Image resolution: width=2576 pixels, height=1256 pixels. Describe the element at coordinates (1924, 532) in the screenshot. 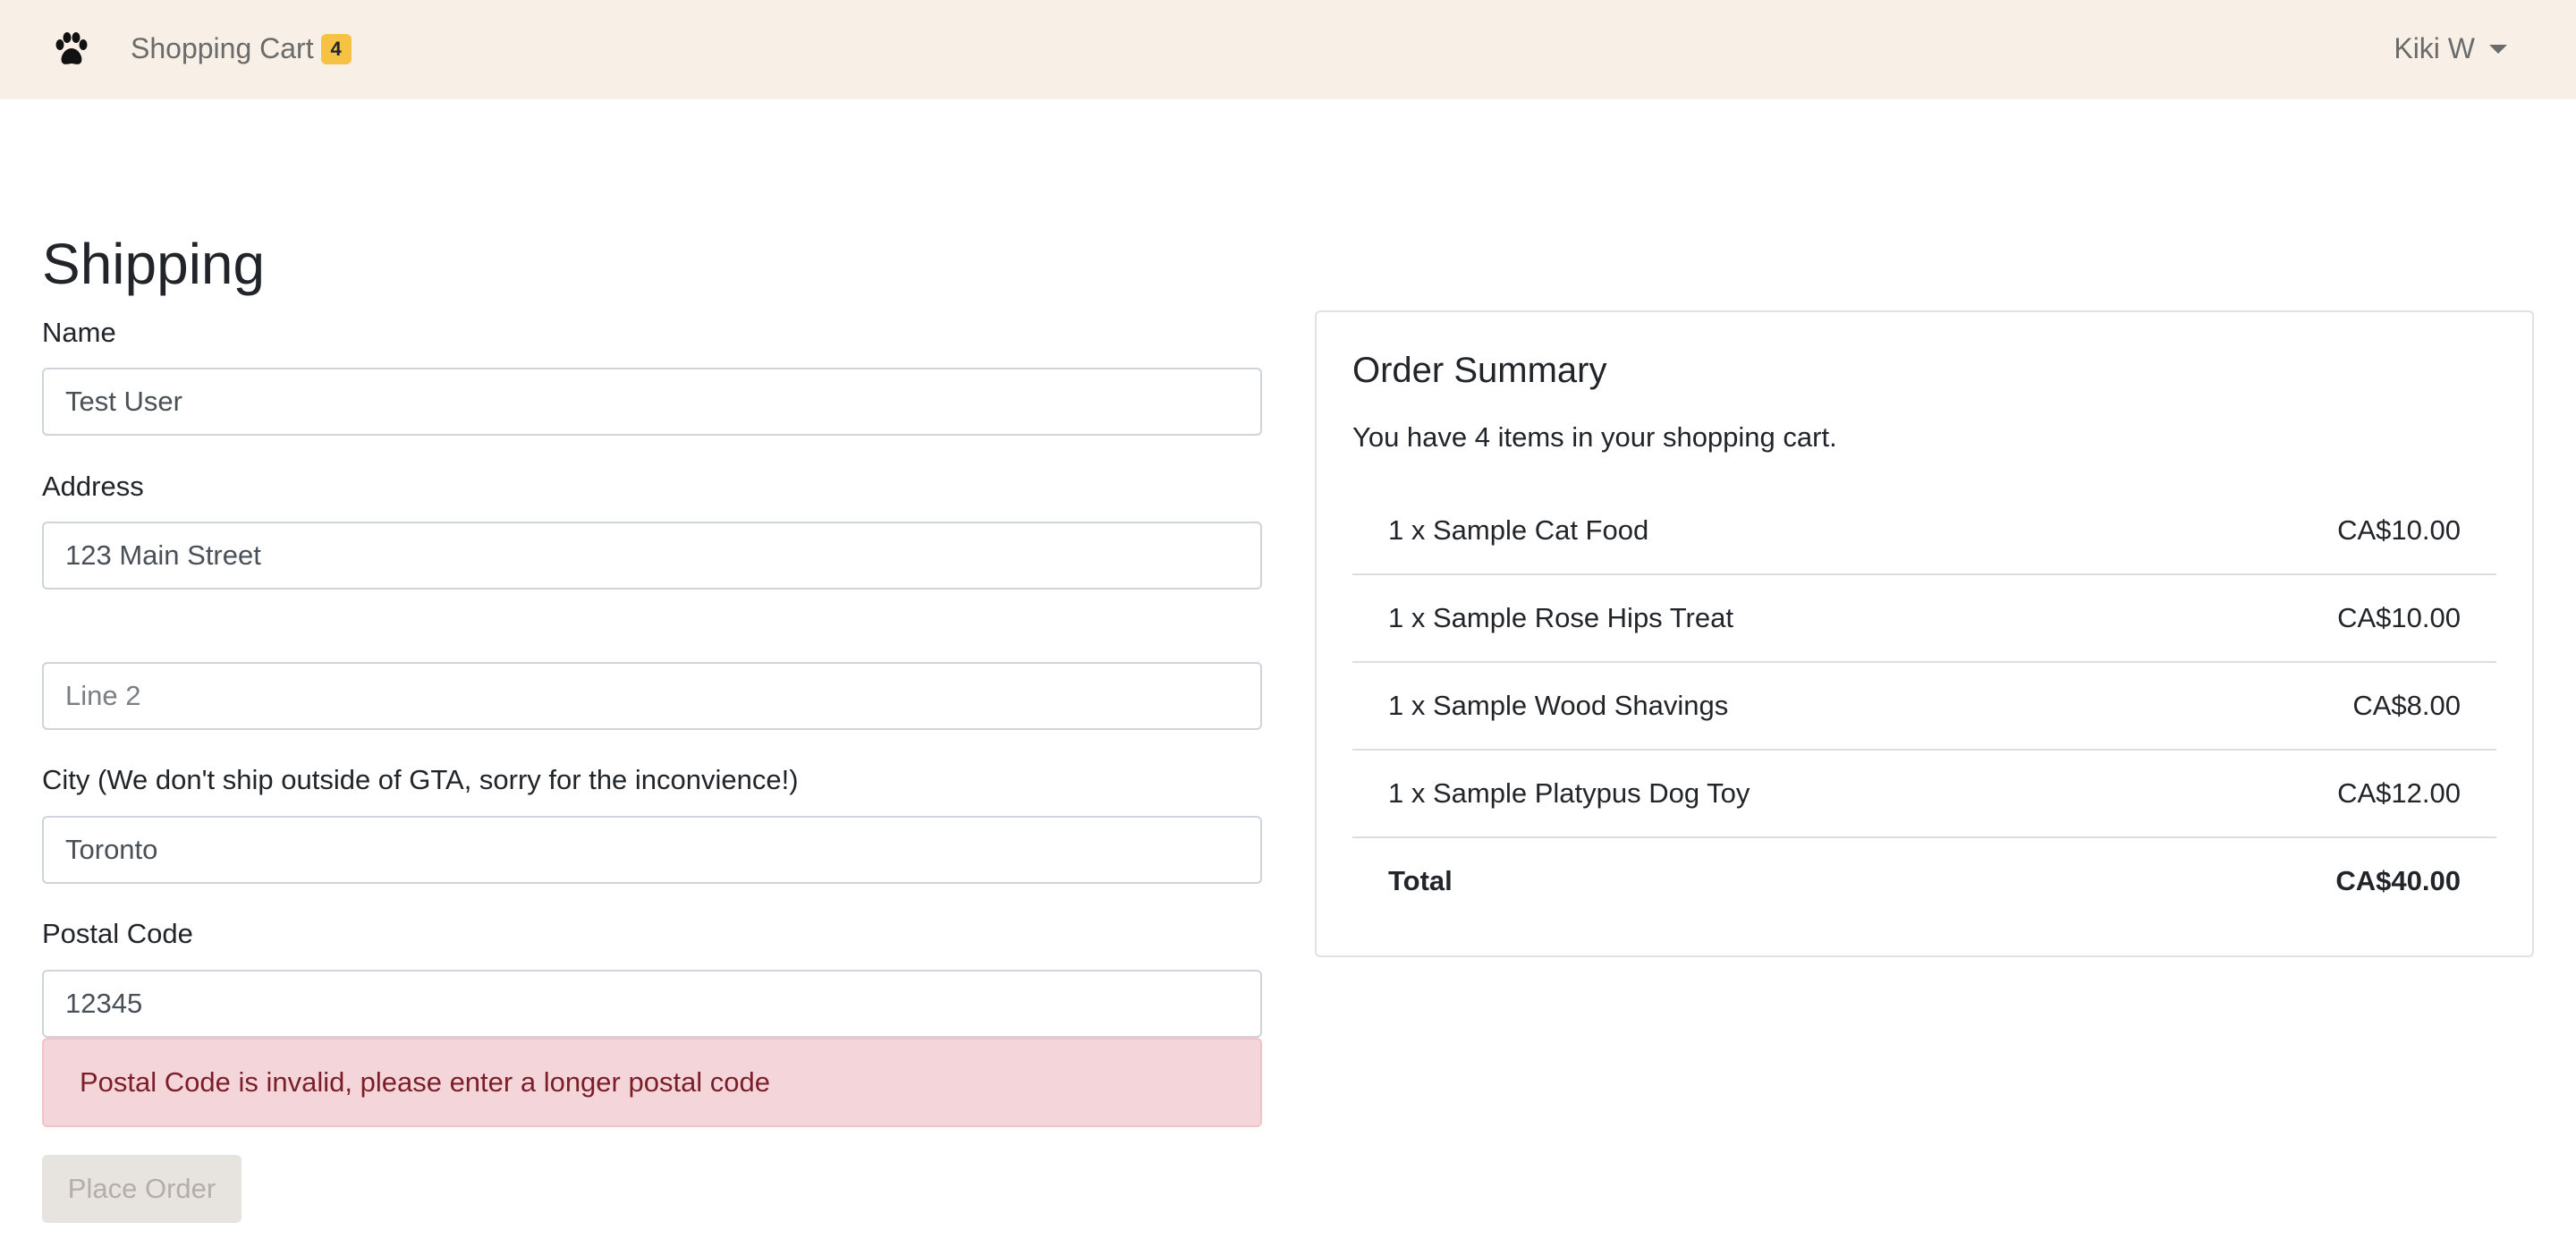

I see `order-item-row: 1 x Sample Cat Food CA$10.00` at that location.